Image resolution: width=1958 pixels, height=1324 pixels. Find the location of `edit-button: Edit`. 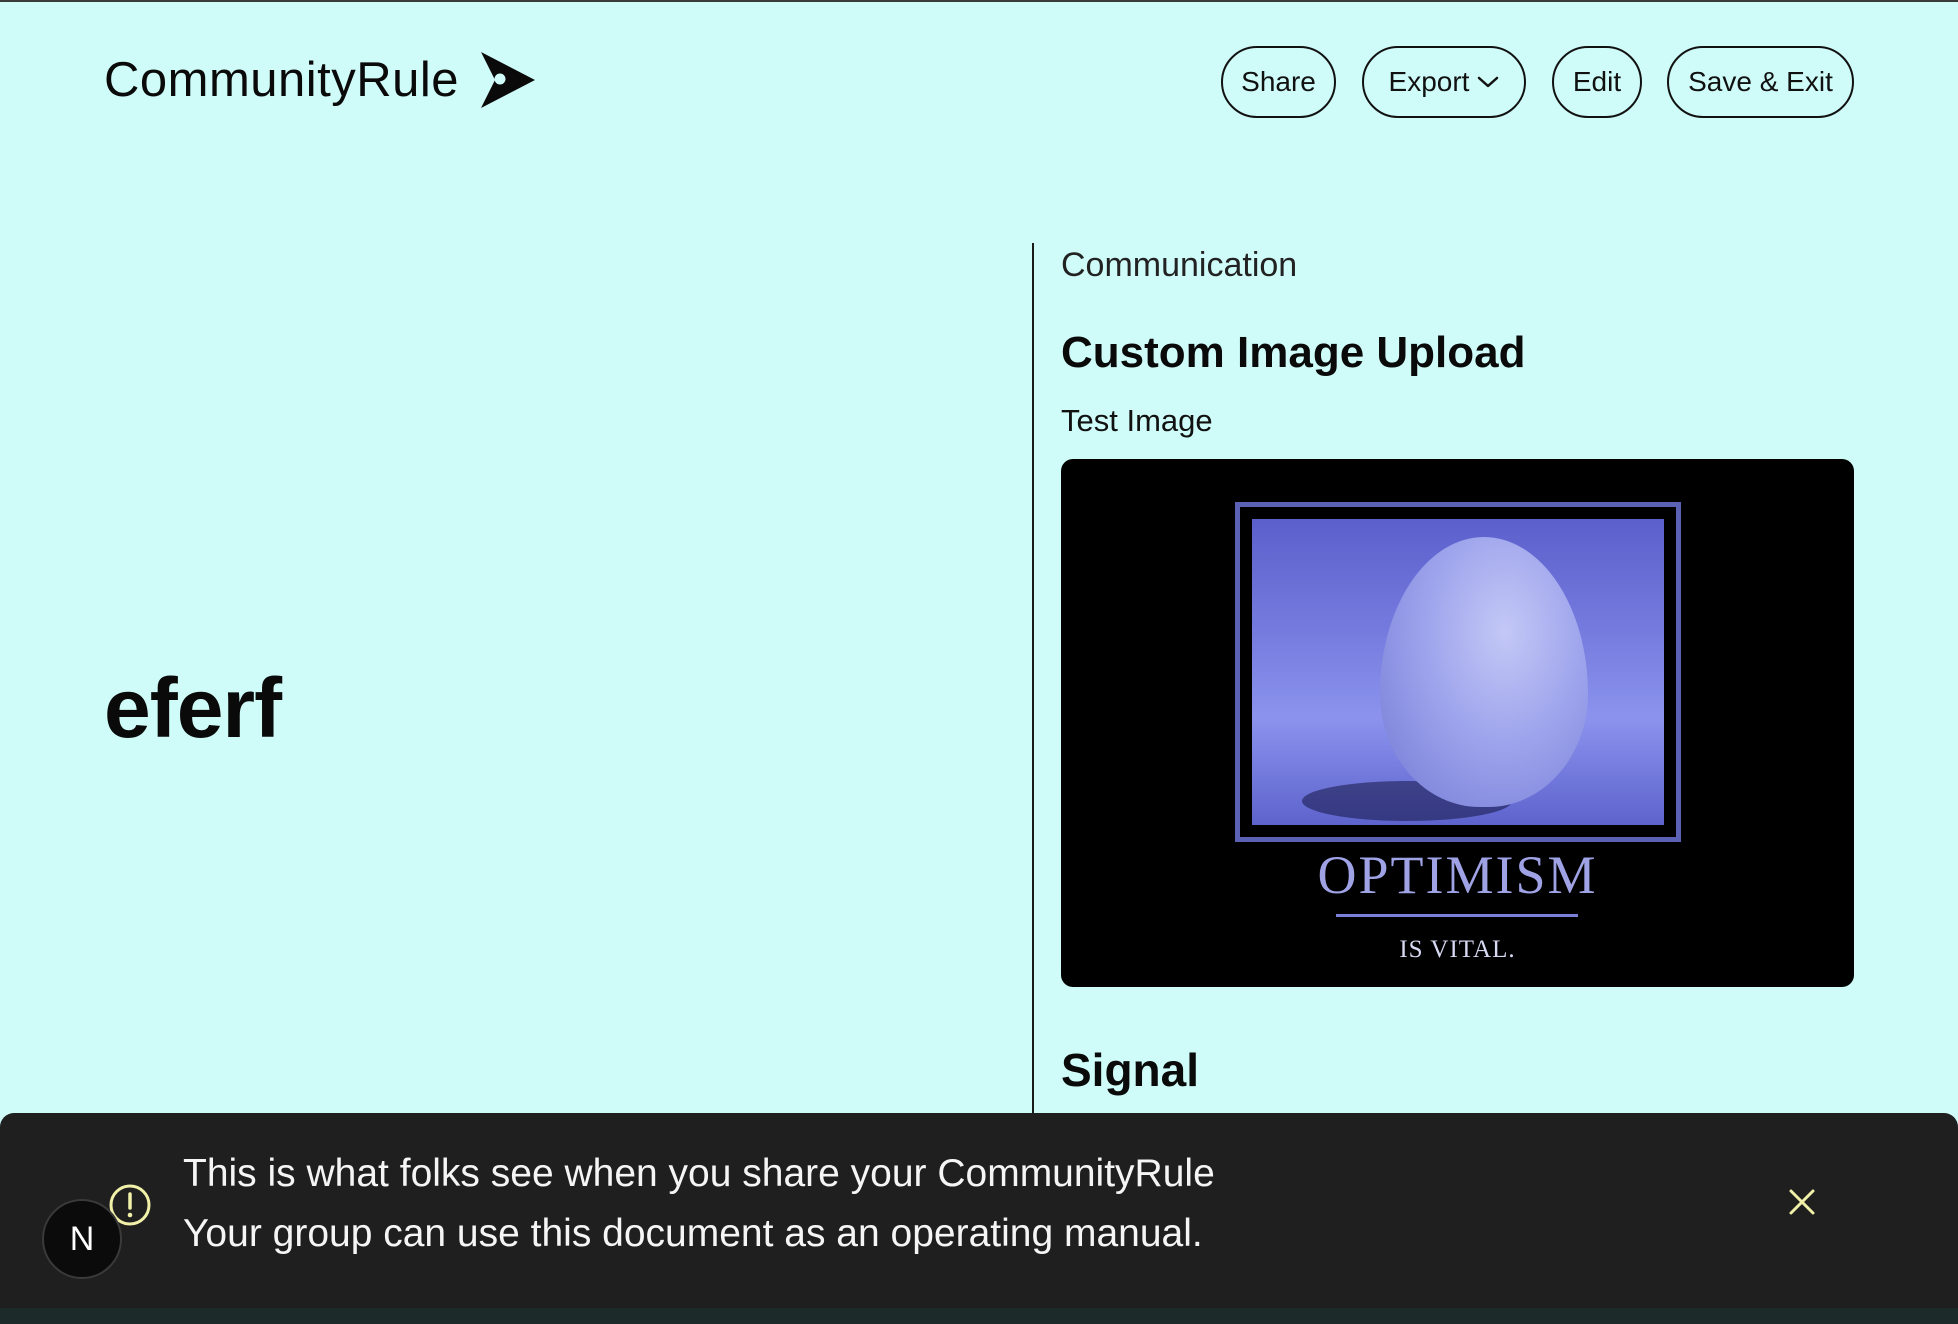

edit-button: Edit is located at coordinates (1597, 82).